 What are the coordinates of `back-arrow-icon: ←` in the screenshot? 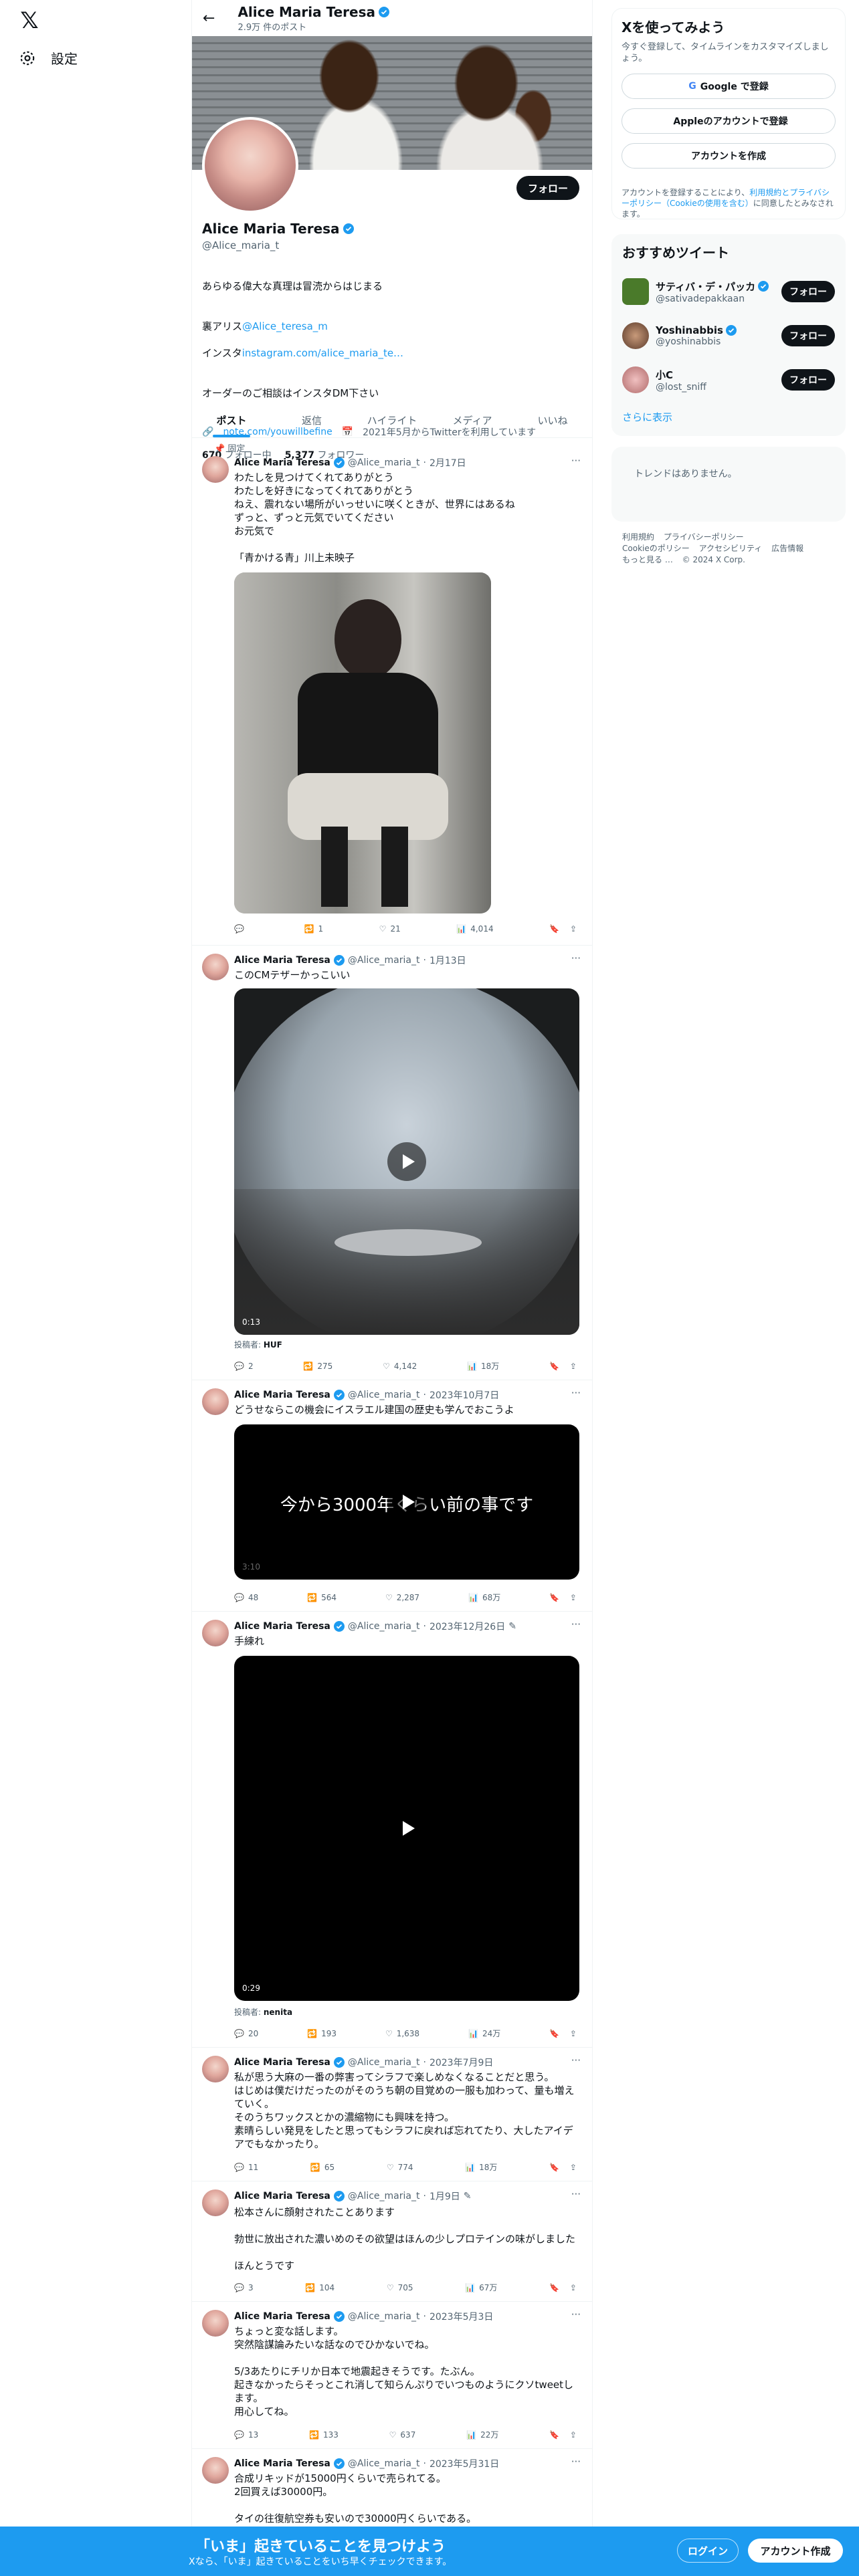 It's located at (209, 18).